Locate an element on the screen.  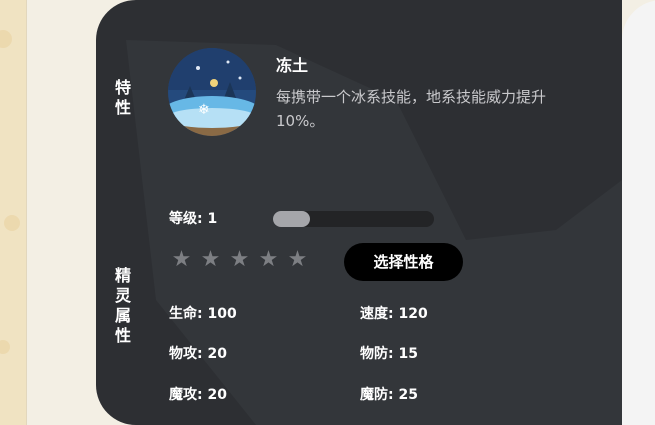
trait-section-label: 特性 is located at coordinates (122, 97).